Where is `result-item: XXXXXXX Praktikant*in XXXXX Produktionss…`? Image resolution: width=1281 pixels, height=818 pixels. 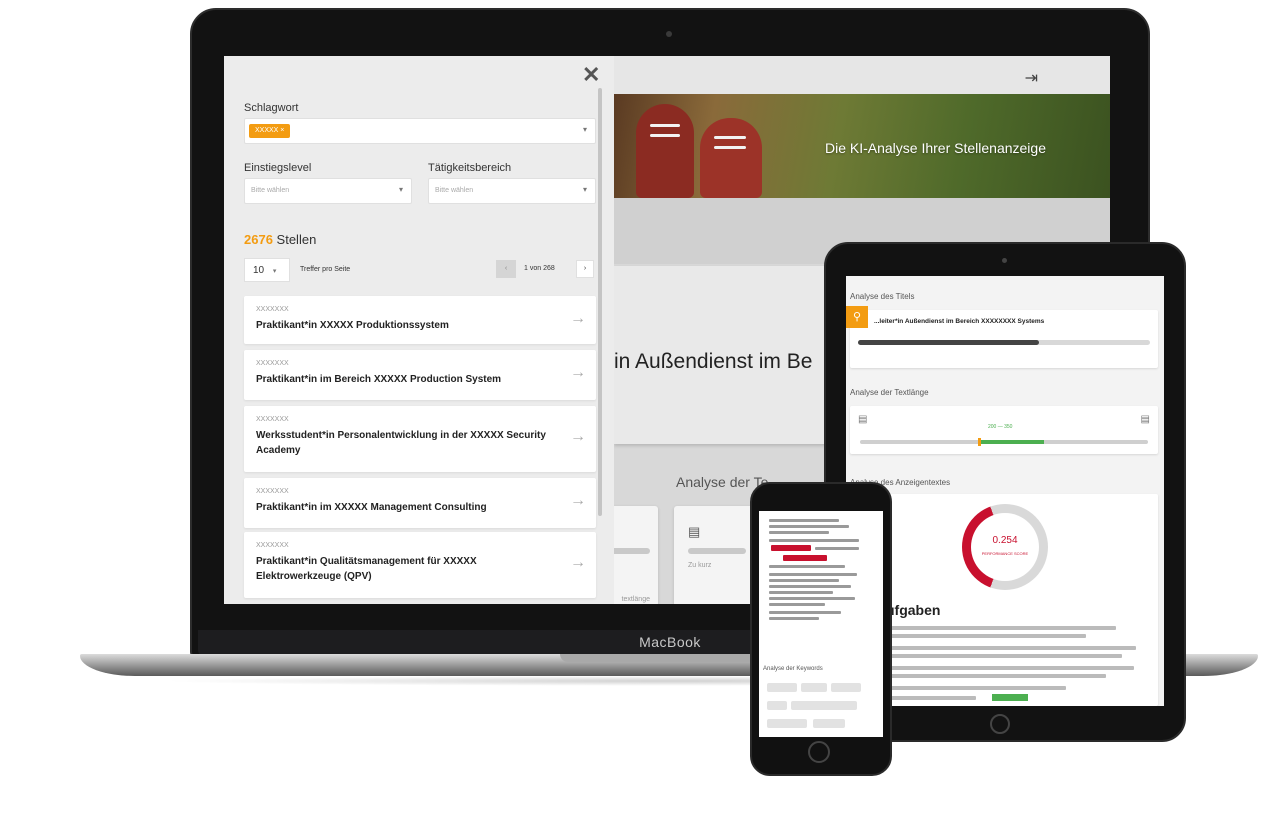
result-item: XXXXXXX Praktikant*in XXXXX Produktionss… is located at coordinates (420, 320).